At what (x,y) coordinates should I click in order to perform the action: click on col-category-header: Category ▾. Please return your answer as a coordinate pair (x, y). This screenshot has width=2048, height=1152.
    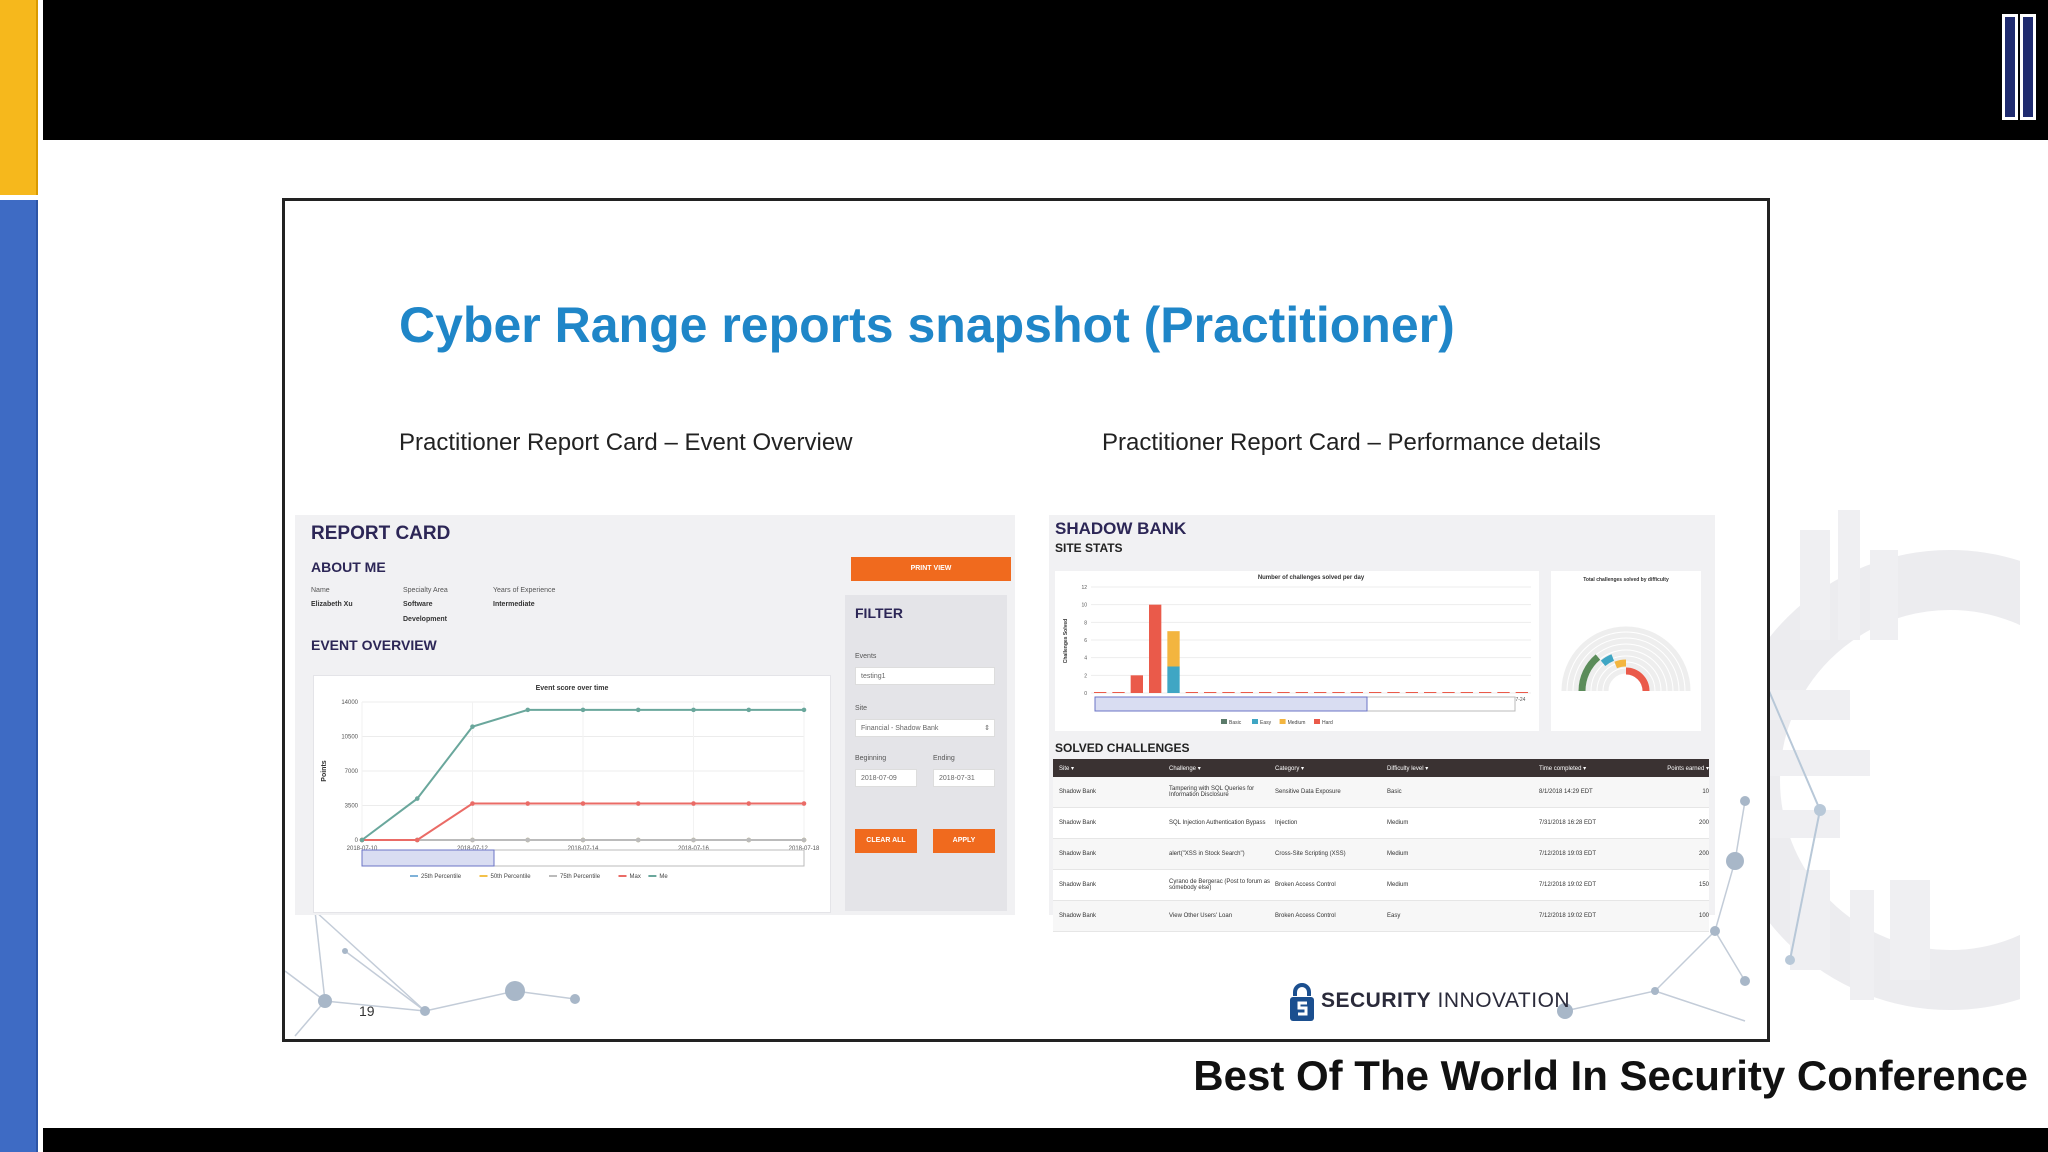
    Looking at the image, I should click on (1331, 768).